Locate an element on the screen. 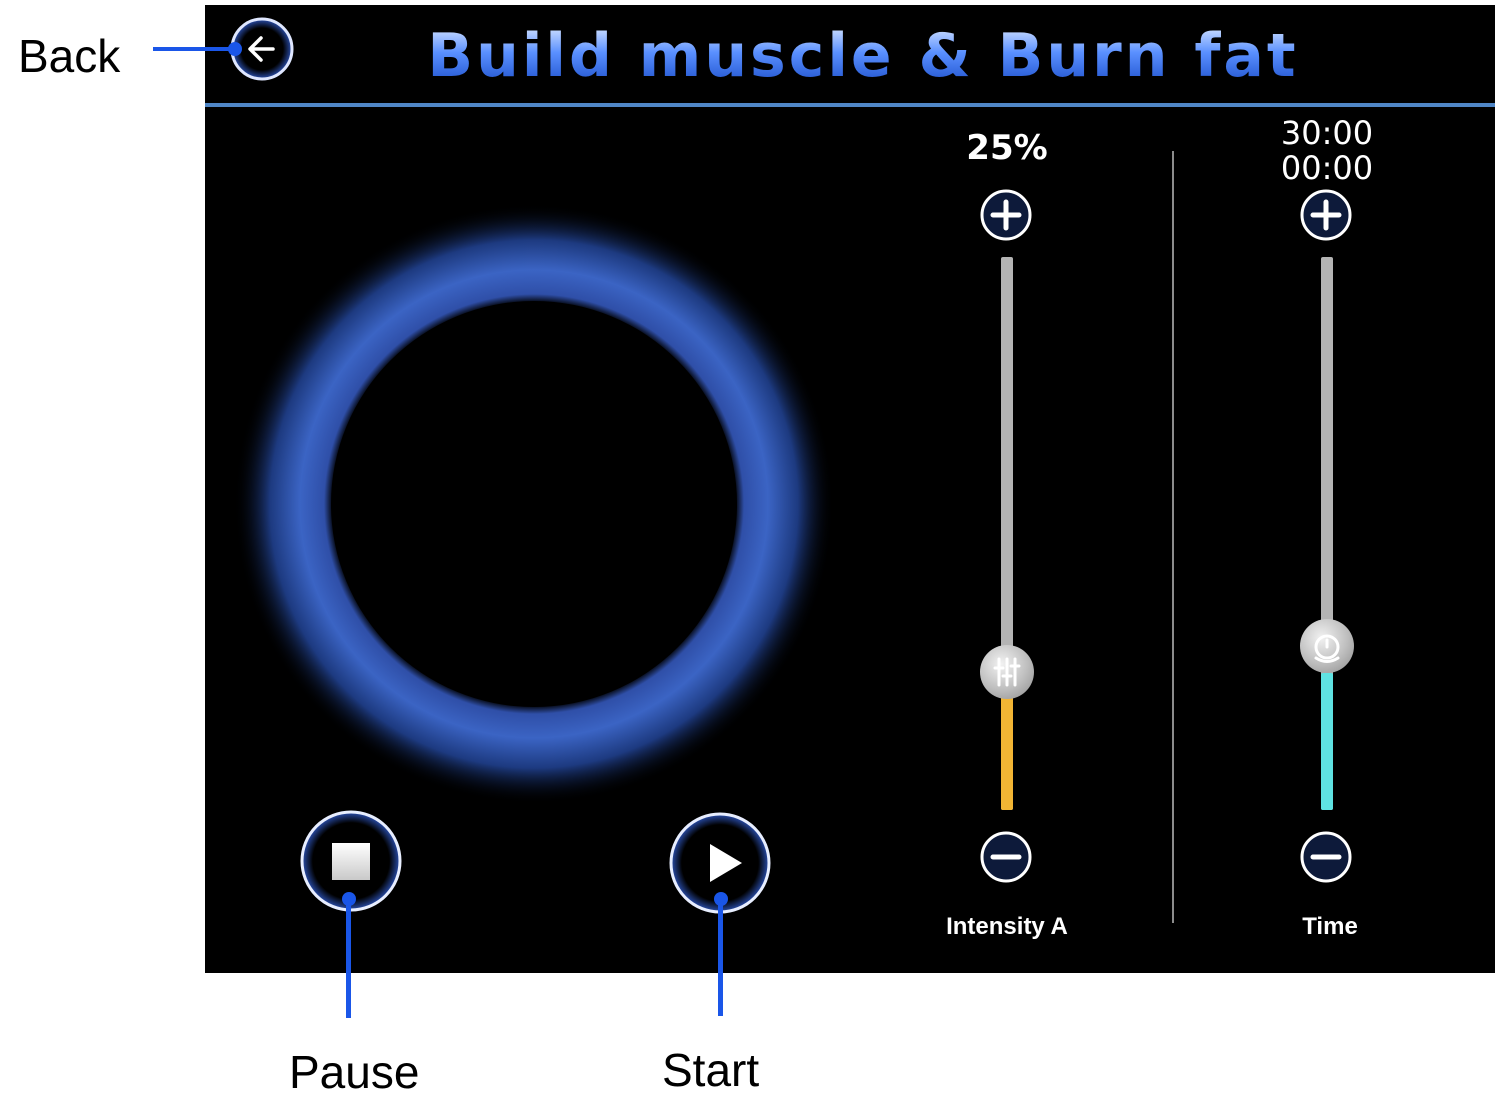 This screenshot has height=1100, width=1495. intensity-thumb is located at coordinates (1007, 672).